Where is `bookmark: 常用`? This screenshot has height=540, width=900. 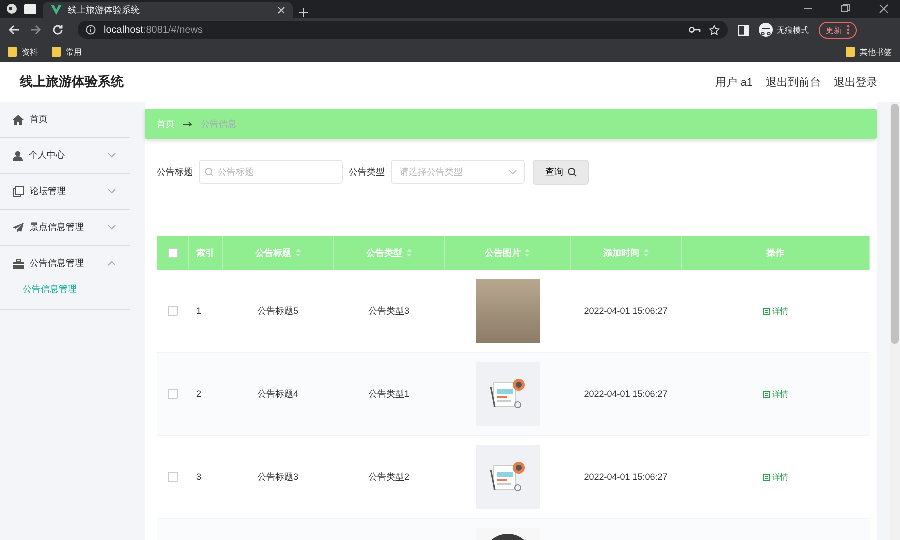
bookmark: 常用 is located at coordinates (67, 52).